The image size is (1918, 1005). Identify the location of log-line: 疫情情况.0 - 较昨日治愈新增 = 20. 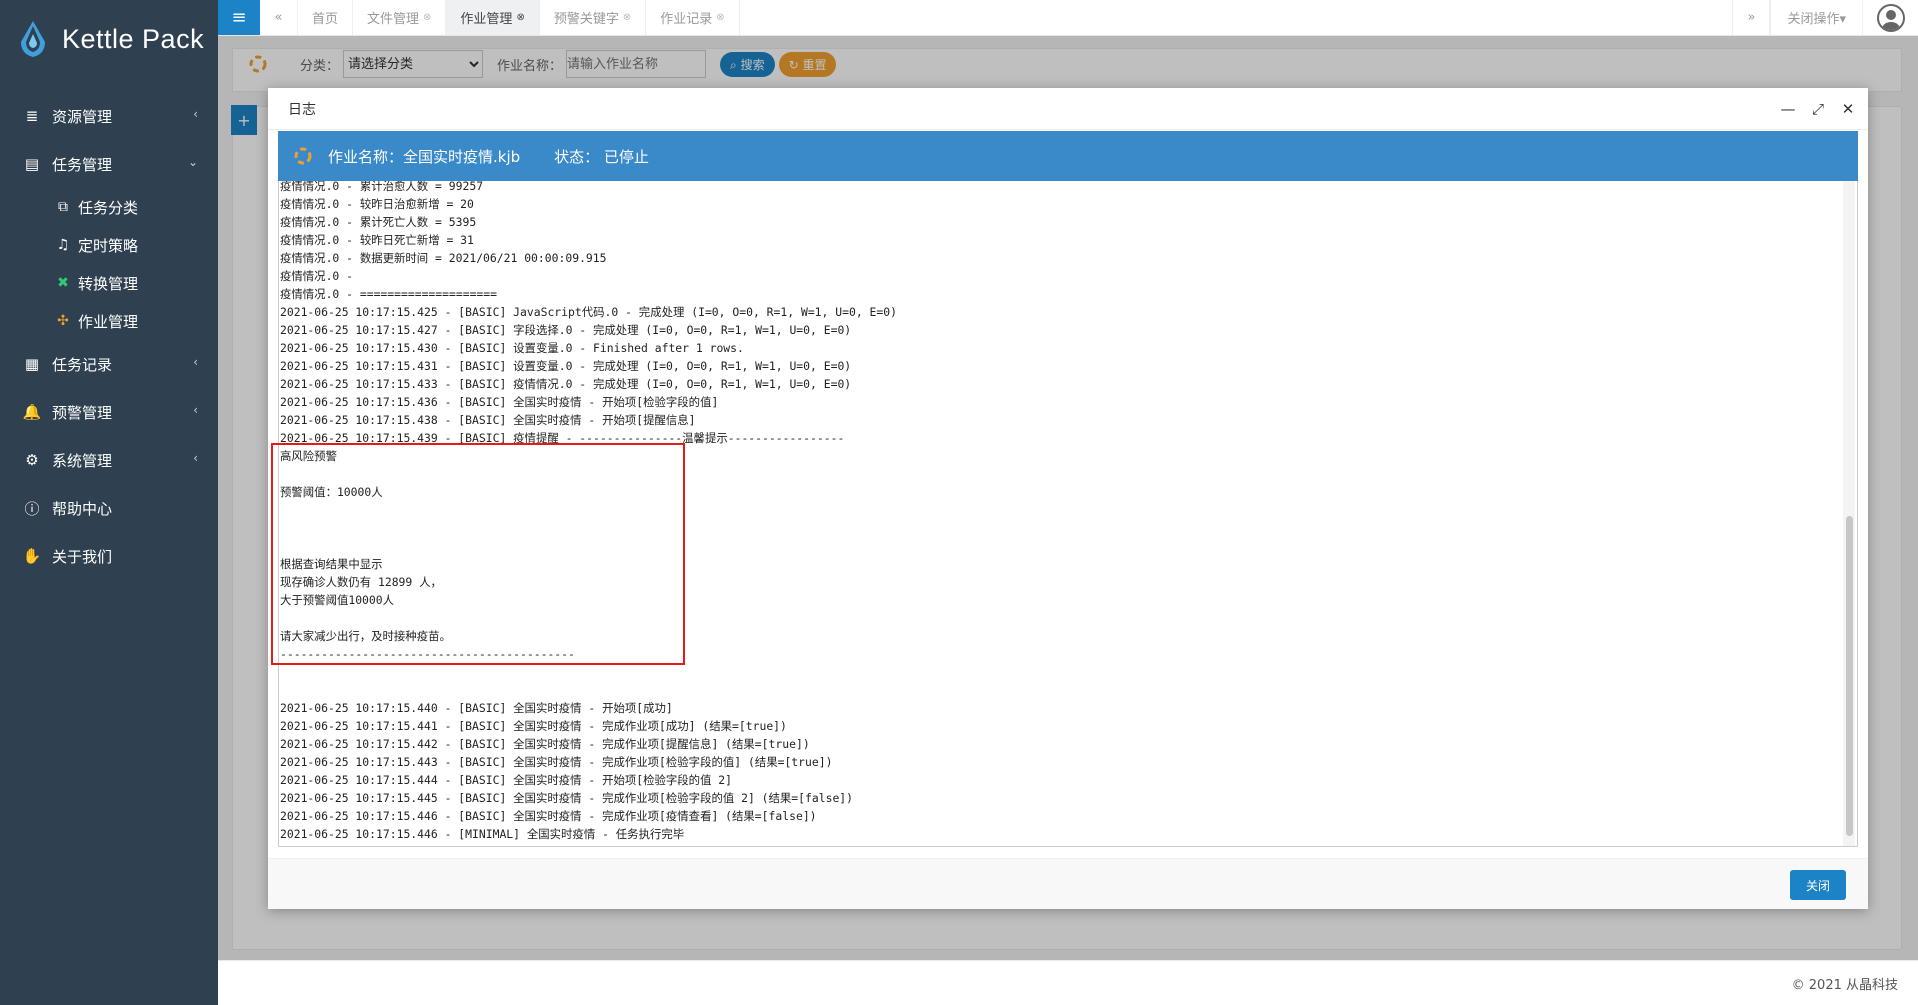
(377, 204).